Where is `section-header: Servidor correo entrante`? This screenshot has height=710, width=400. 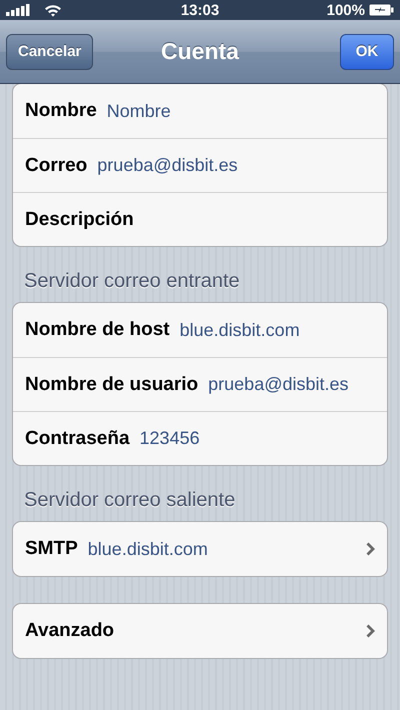 section-header: Servidor correo entrante is located at coordinates (132, 281).